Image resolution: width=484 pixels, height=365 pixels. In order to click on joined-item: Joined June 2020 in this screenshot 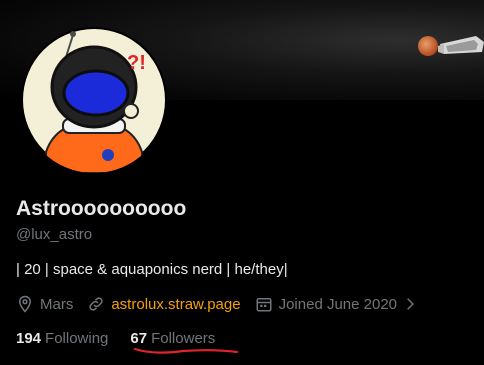, I will do `click(336, 304)`.